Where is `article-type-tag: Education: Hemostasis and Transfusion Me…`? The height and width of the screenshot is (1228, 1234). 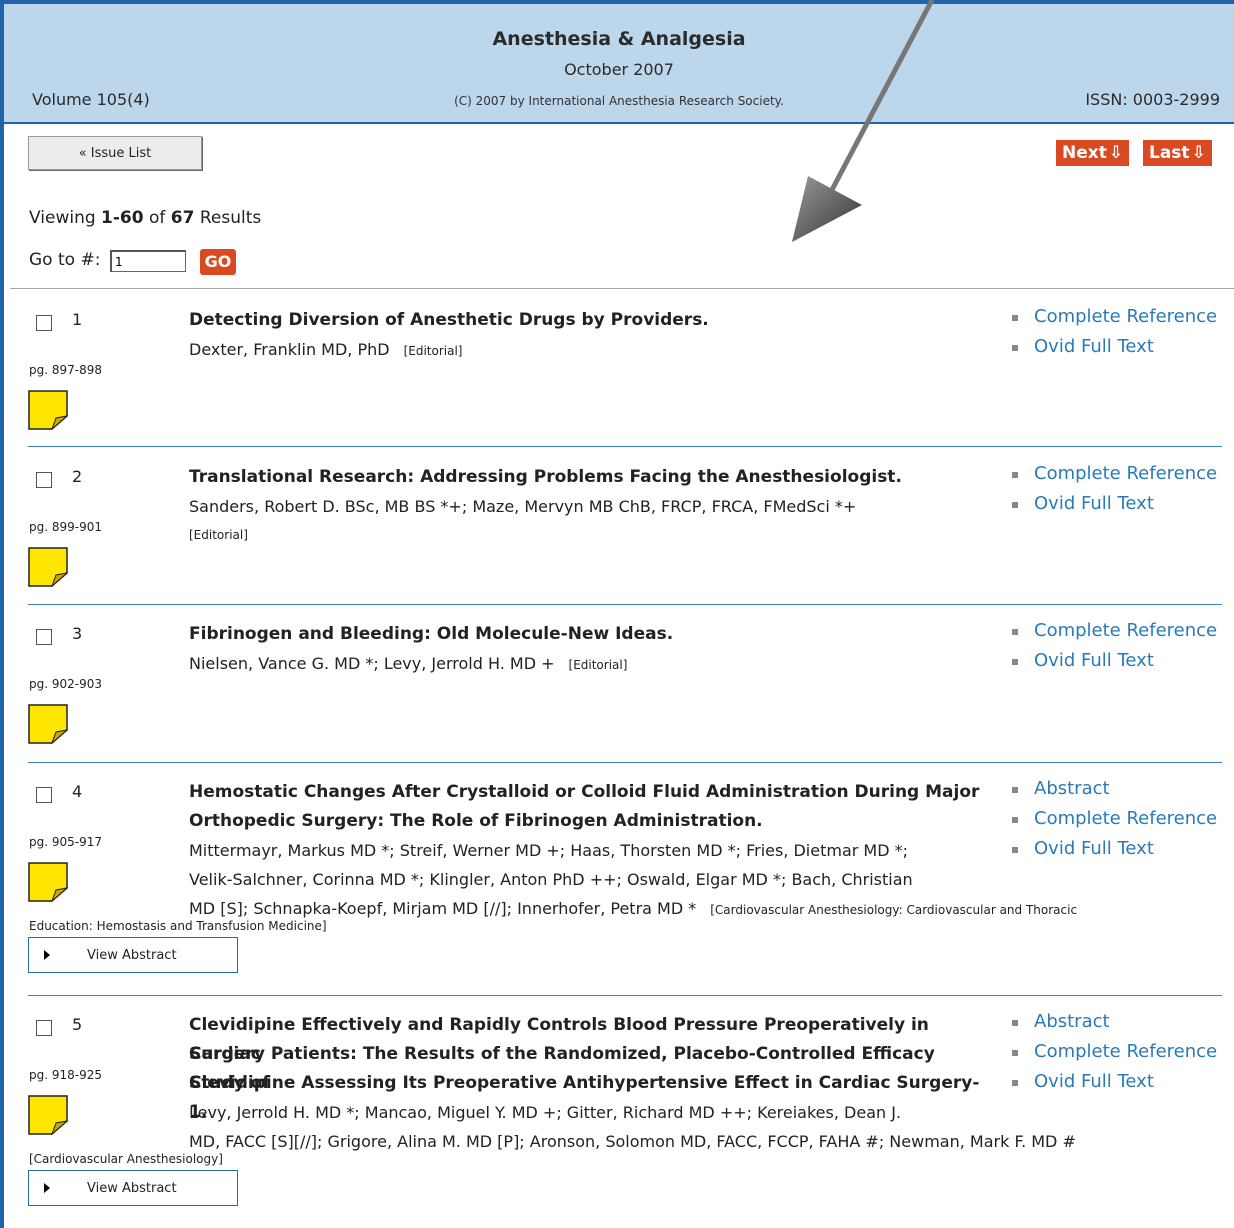
article-type-tag: Education: Hemostasis and Transfusion Me… is located at coordinates (178, 926).